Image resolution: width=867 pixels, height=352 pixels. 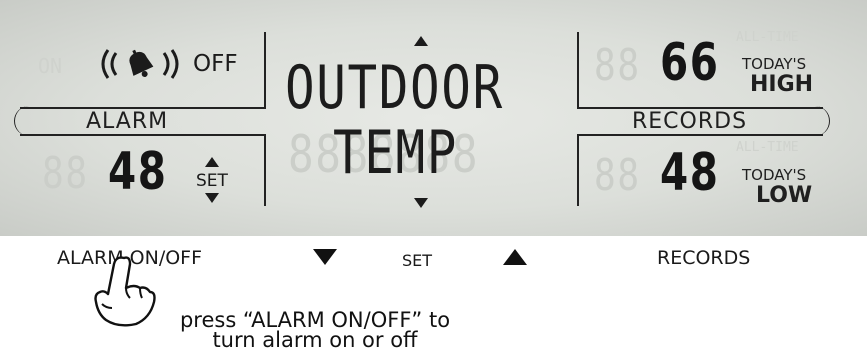 What do you see at coordinates (578, 170) in the screenshot?
I see `right-lower-bracket` at bounding box center [578, 170].